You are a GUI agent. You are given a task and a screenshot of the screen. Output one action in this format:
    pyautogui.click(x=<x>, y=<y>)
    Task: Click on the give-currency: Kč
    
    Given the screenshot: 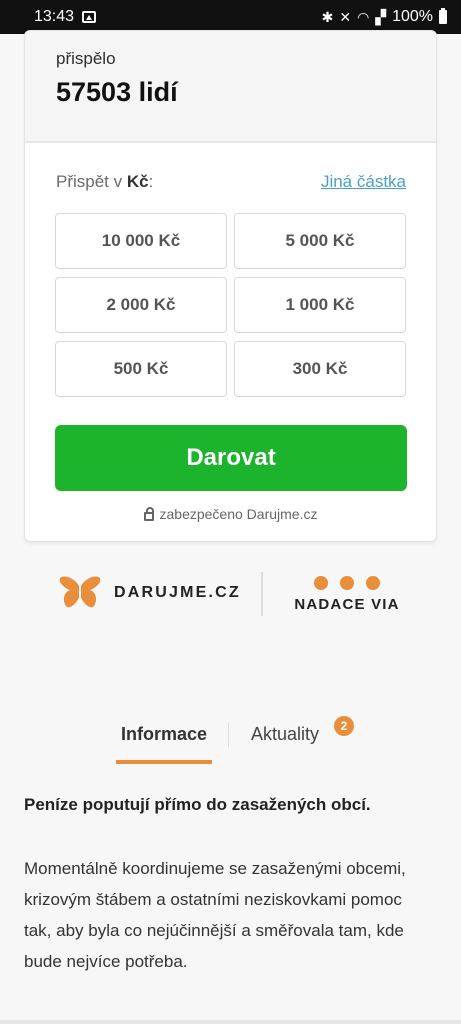 What is the action you would take?
    pyautogui.click(x=137, y=181)
    